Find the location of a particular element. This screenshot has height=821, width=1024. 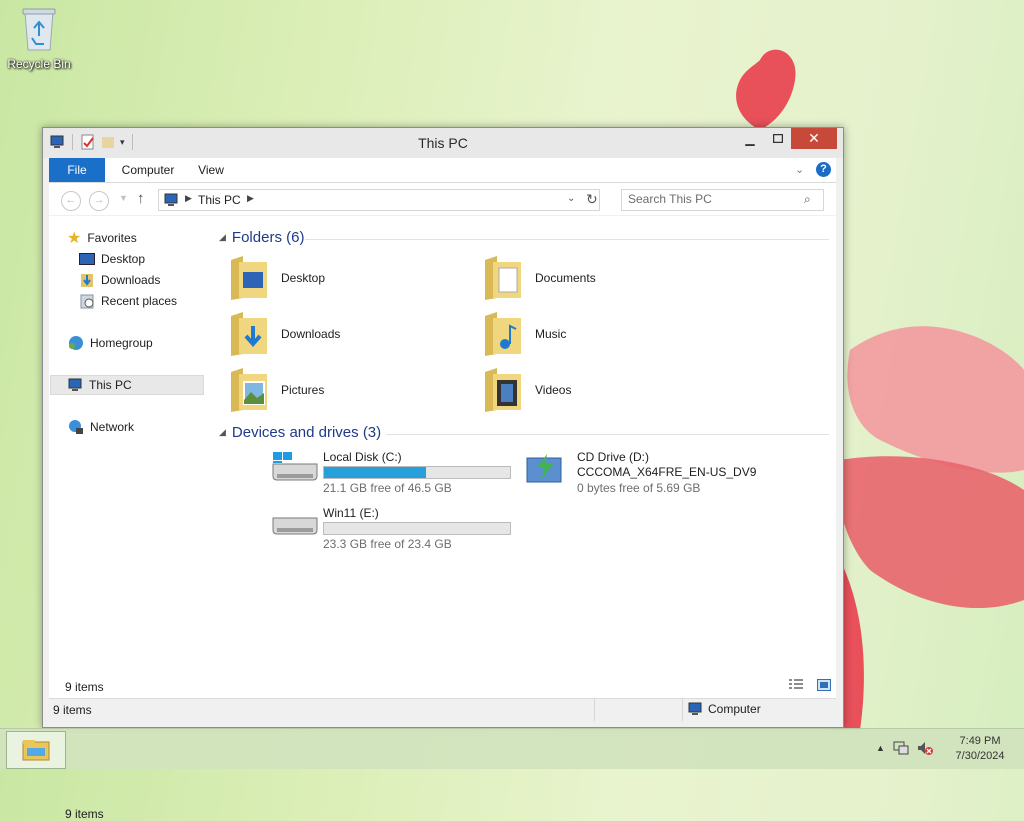

nav-desktop: Desktop is located at coordinates (112, 259).